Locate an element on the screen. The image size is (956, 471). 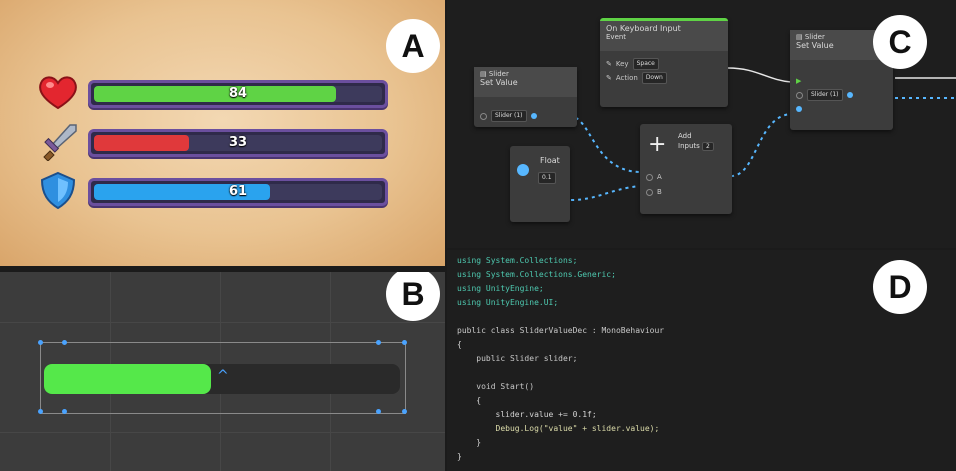
port-b-label: B is located at coordinates (659, 192).